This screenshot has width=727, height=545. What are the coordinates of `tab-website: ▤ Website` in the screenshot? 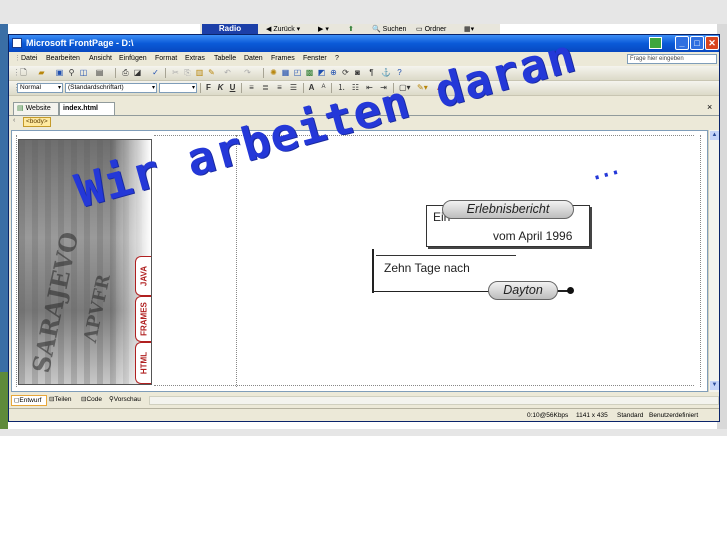 It's located at (36, 108).